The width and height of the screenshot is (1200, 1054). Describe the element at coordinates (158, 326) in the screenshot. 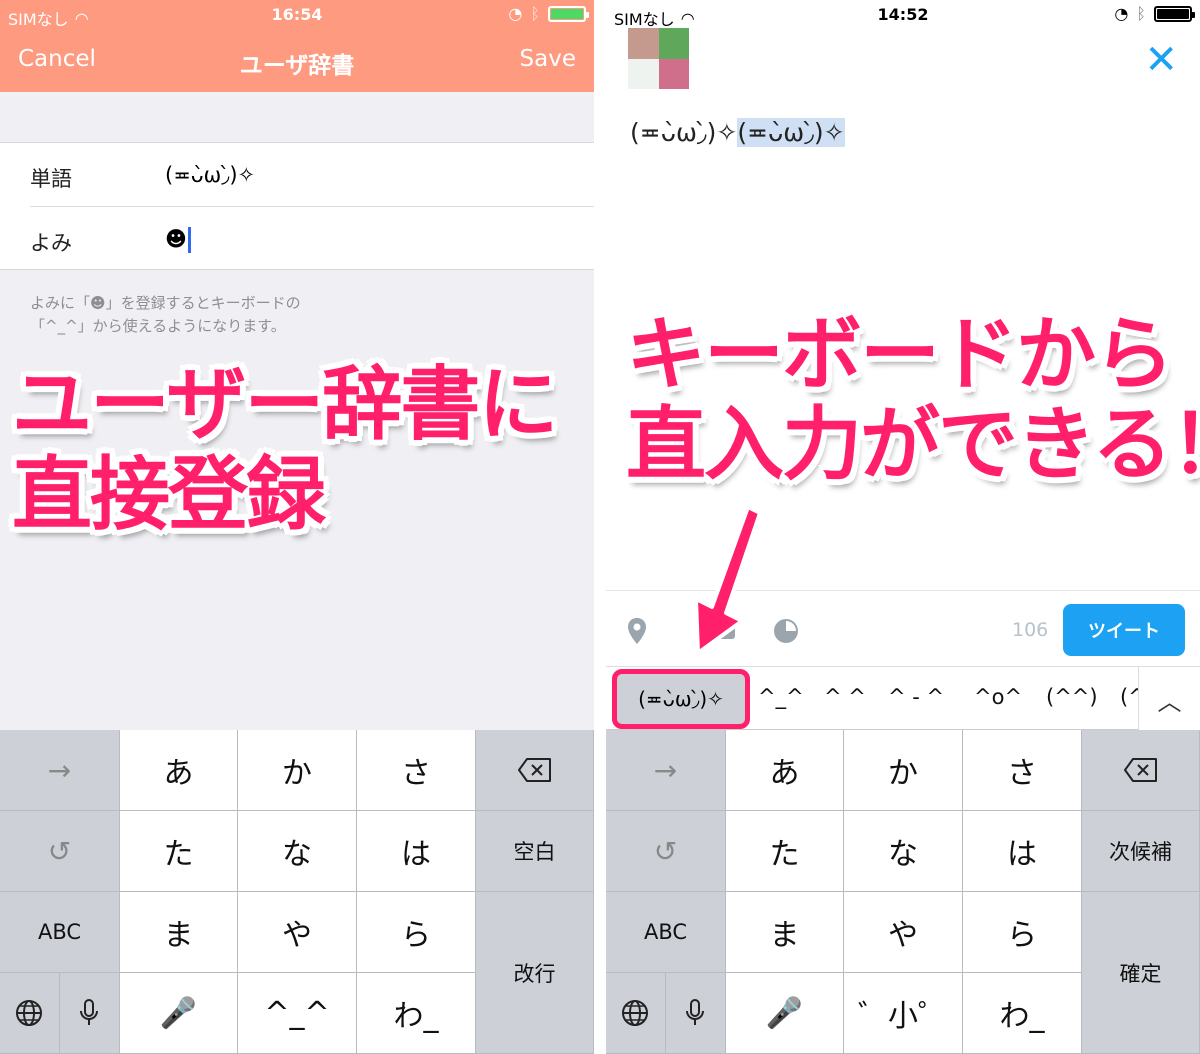

I see `hint-line-2: 「^_^」から使えるようになります。` at that location.